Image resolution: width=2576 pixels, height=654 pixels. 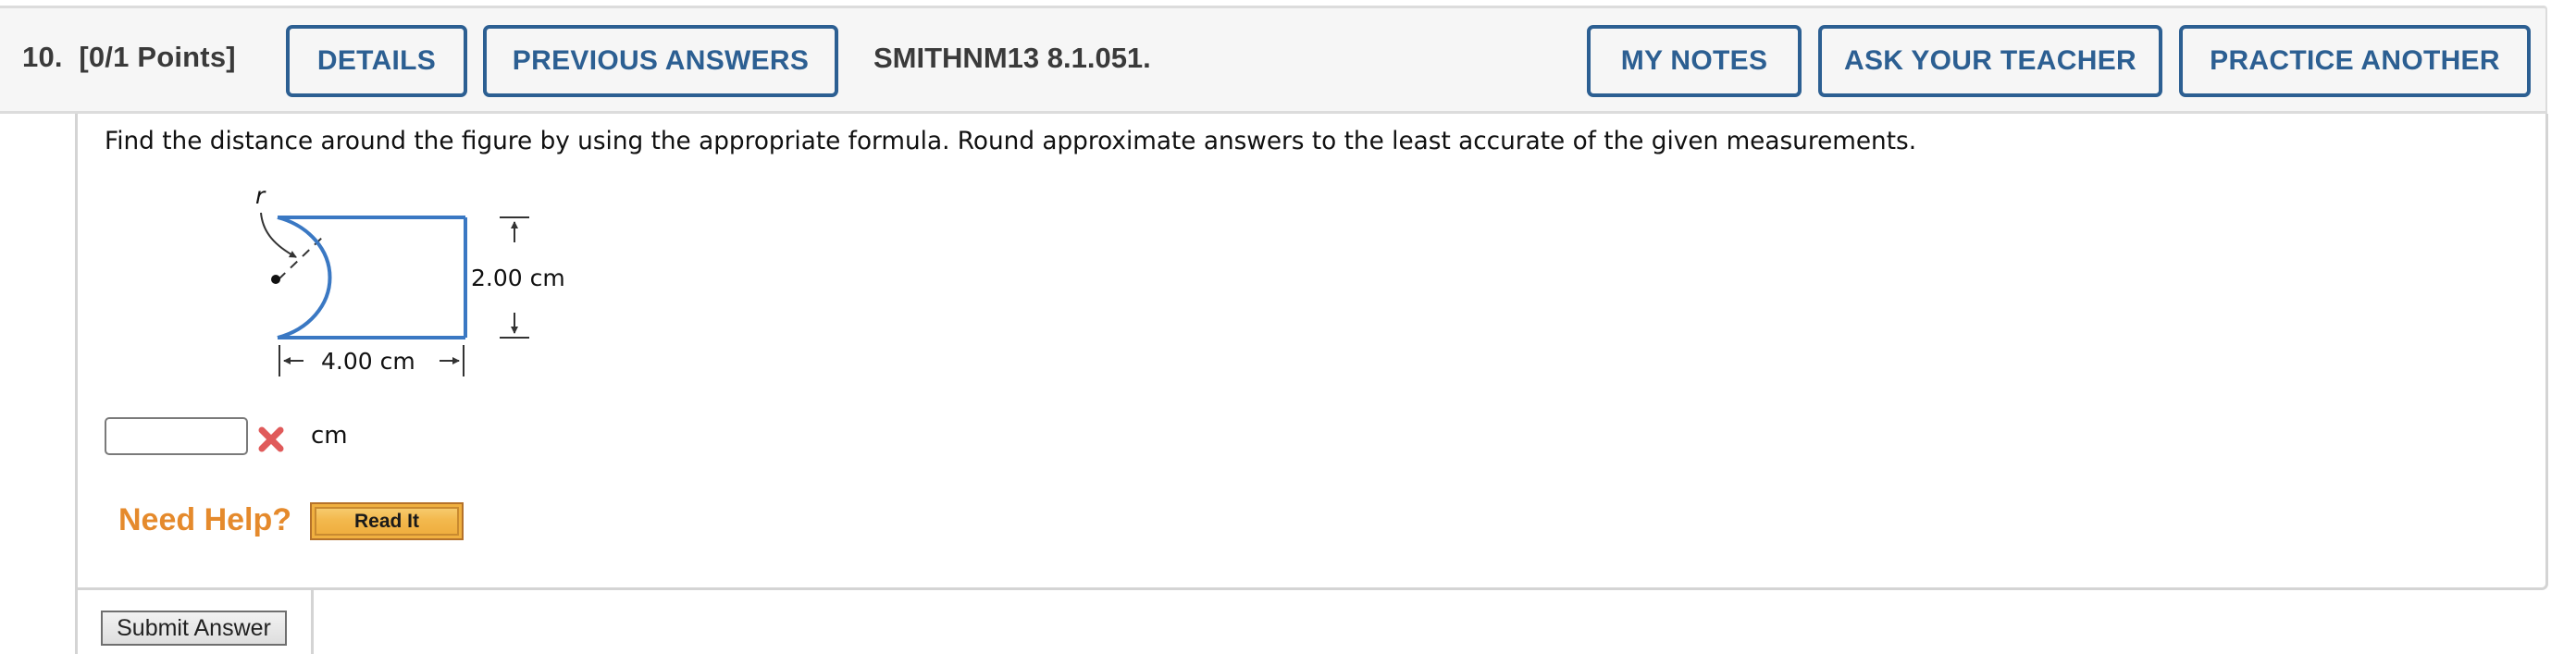 What do you see at coordinates (76, 621) in the screenshot?
I see `content-left-border` at bounding box center [76, 621].